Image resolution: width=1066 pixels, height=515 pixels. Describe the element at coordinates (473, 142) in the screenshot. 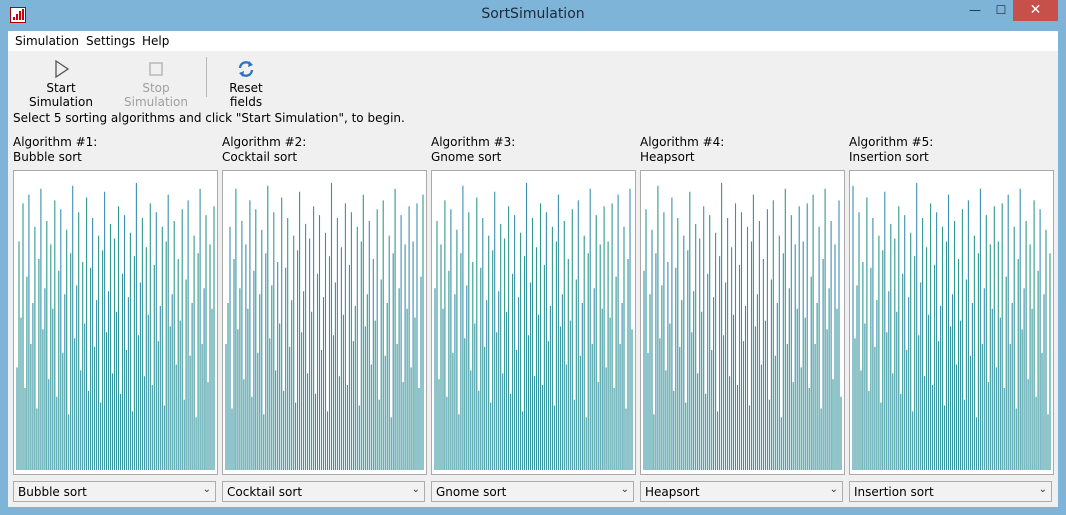

I see `algorithm-header: Algorithm #3:` at that location.